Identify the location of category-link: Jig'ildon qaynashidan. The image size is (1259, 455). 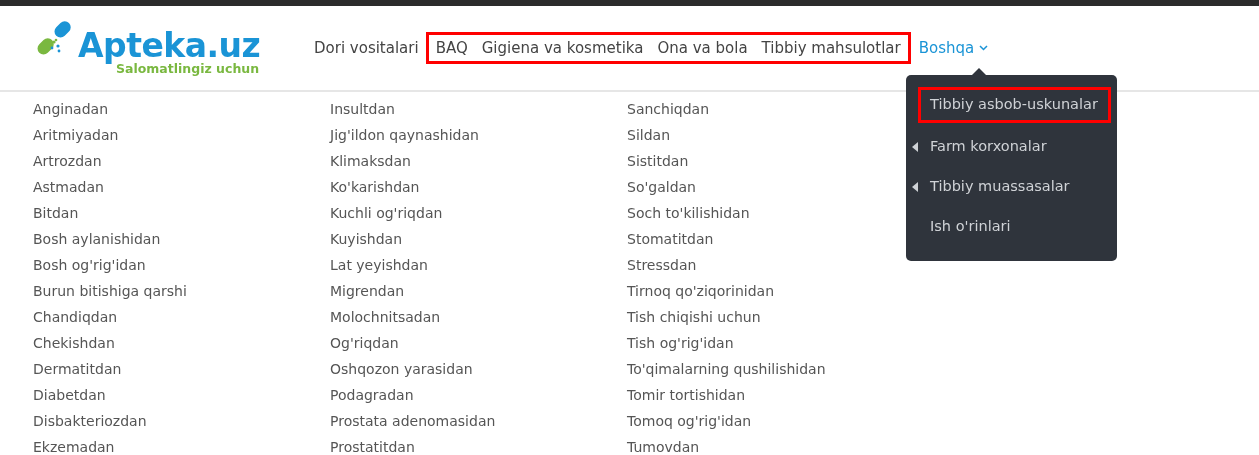
(478, 135).